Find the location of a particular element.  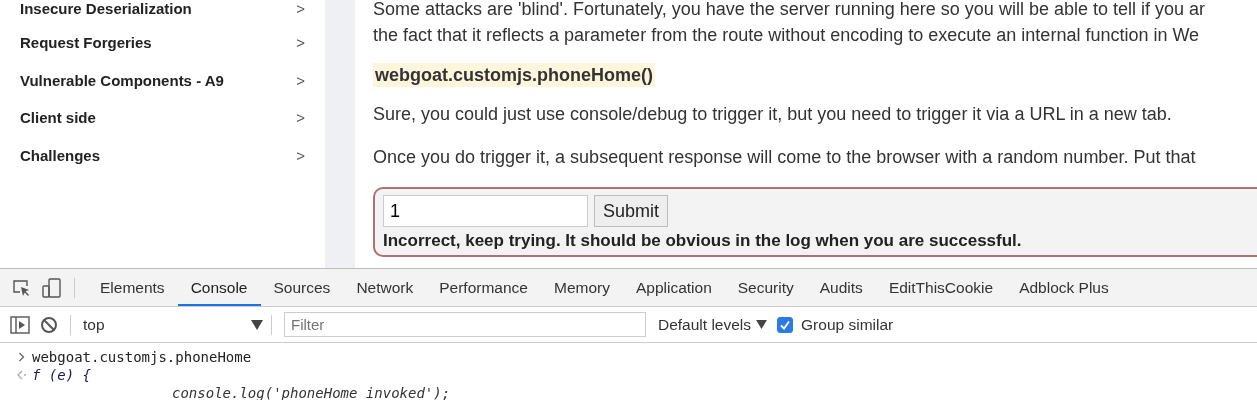

clear-icon is located at coordinates (49, 324).